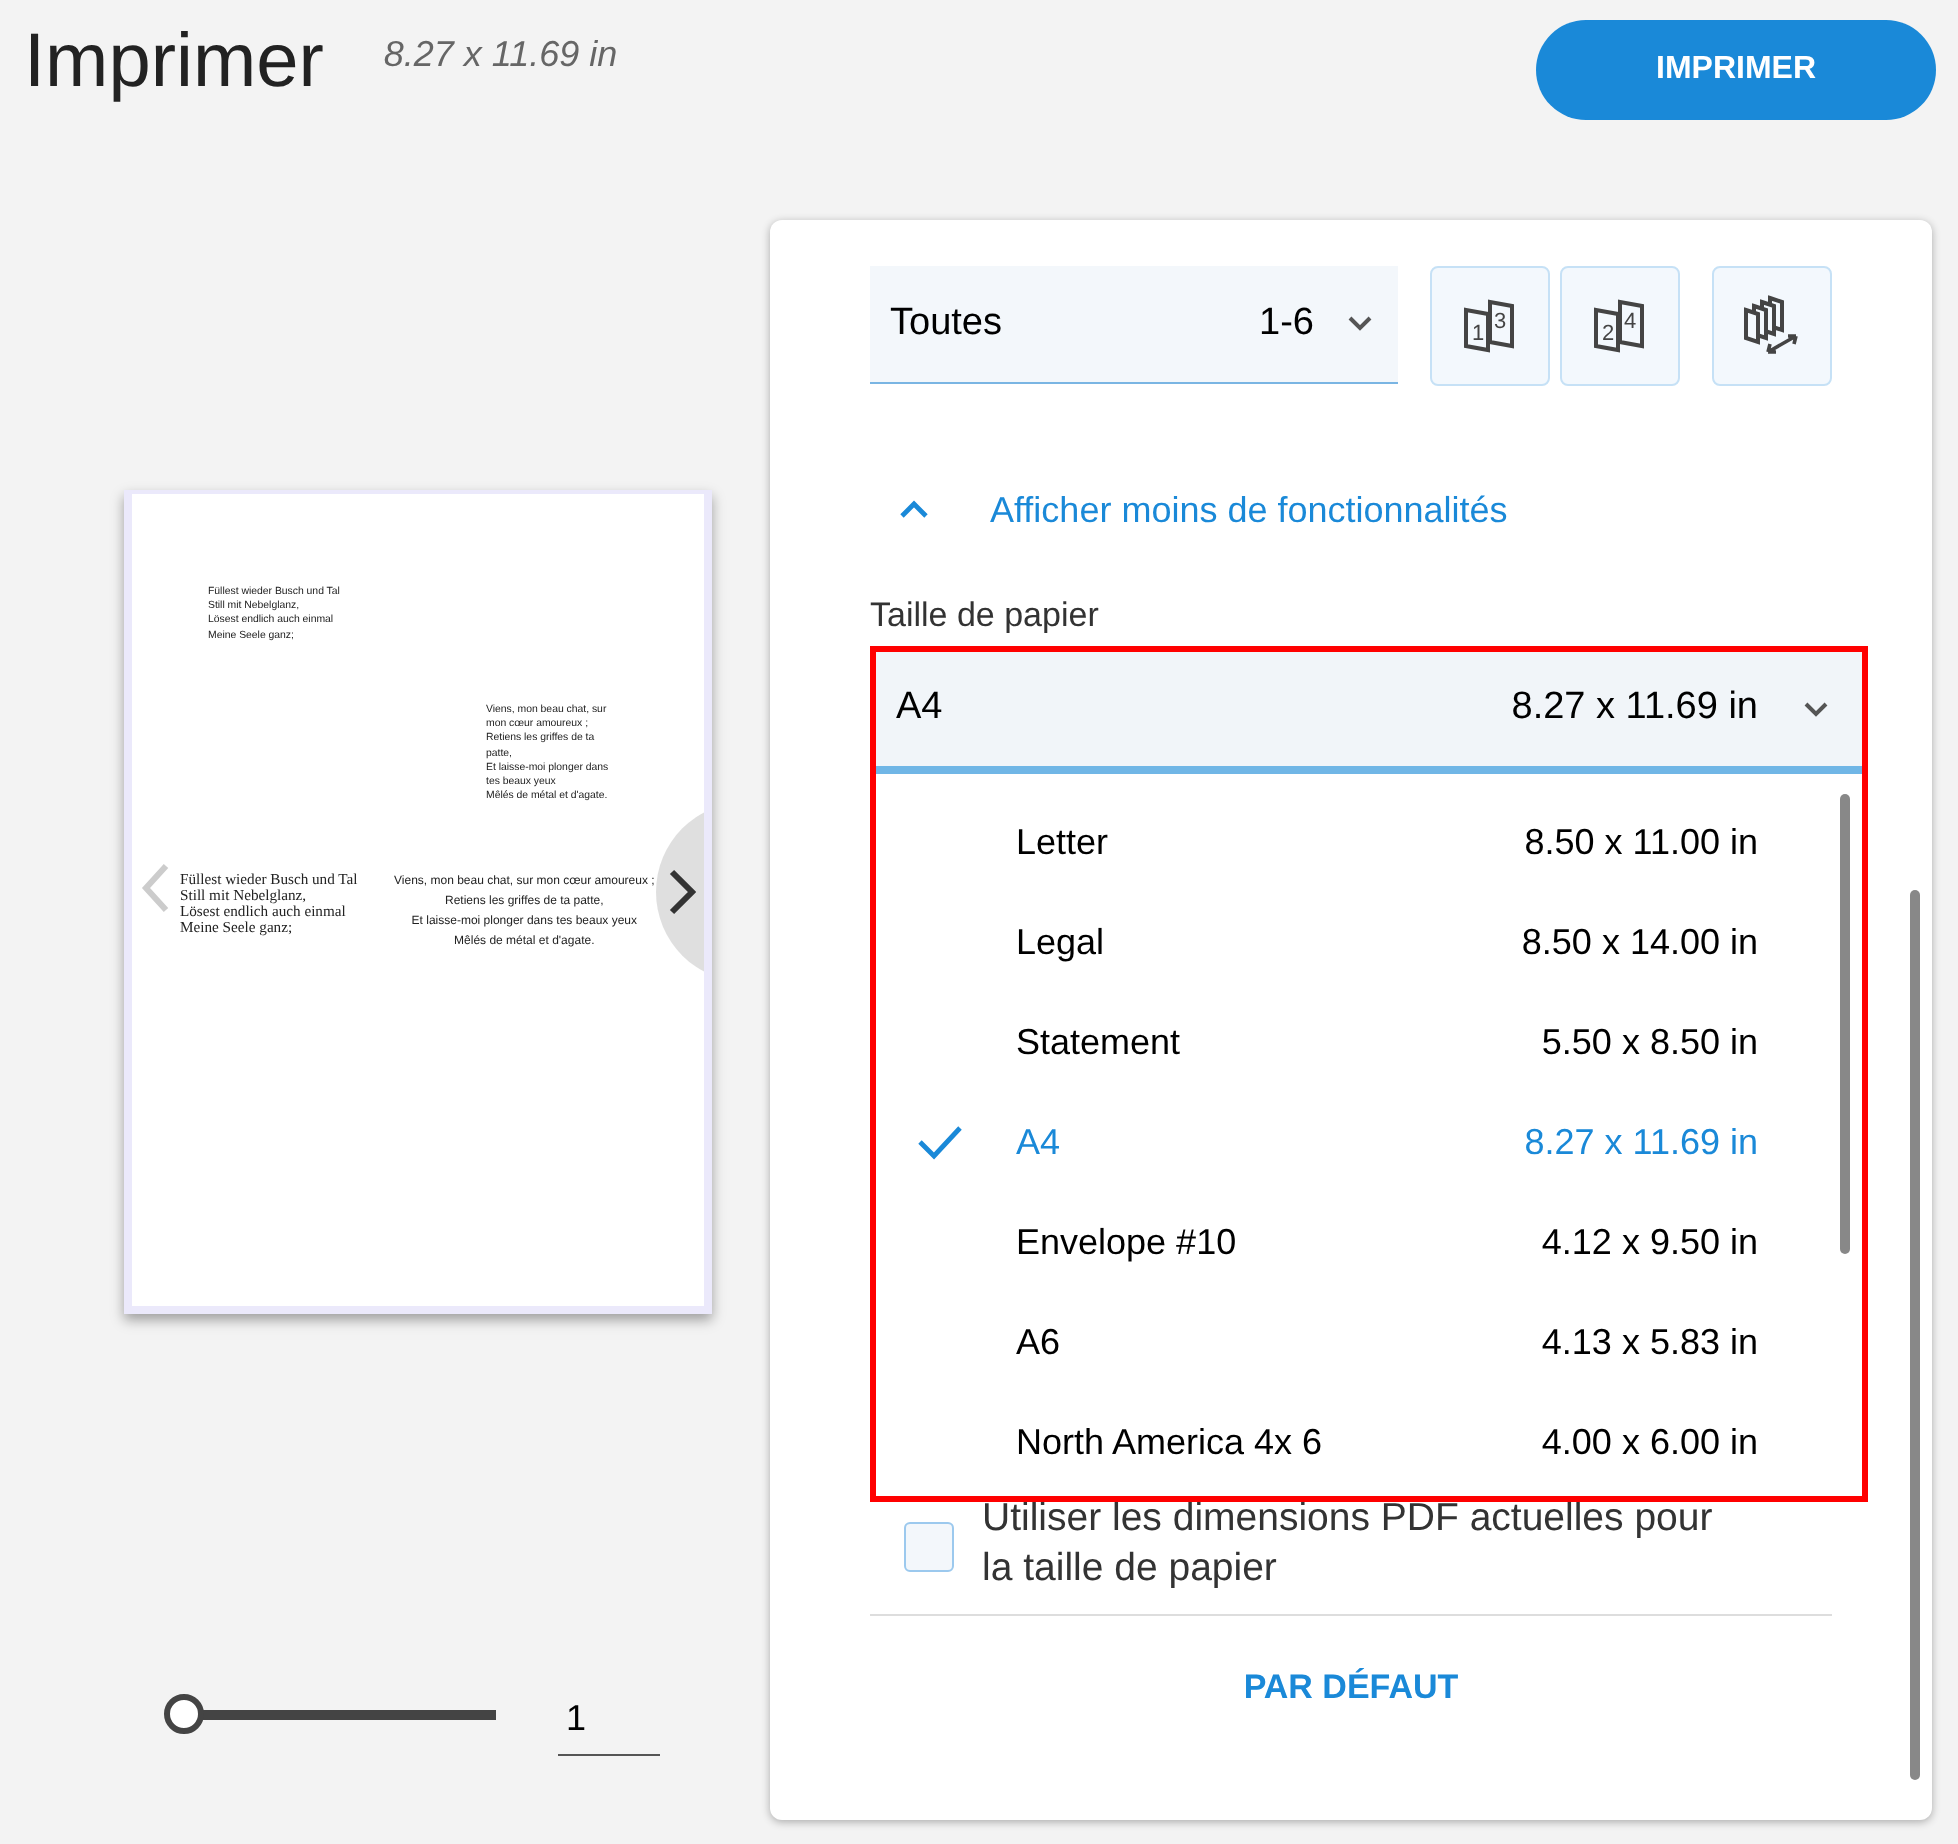 The image size is (1958, 1844). What do you see at coordinates (985, 616) in the screenshot?
I see `paper-size-label: Taille de papier` at bounding box center [985, 616].